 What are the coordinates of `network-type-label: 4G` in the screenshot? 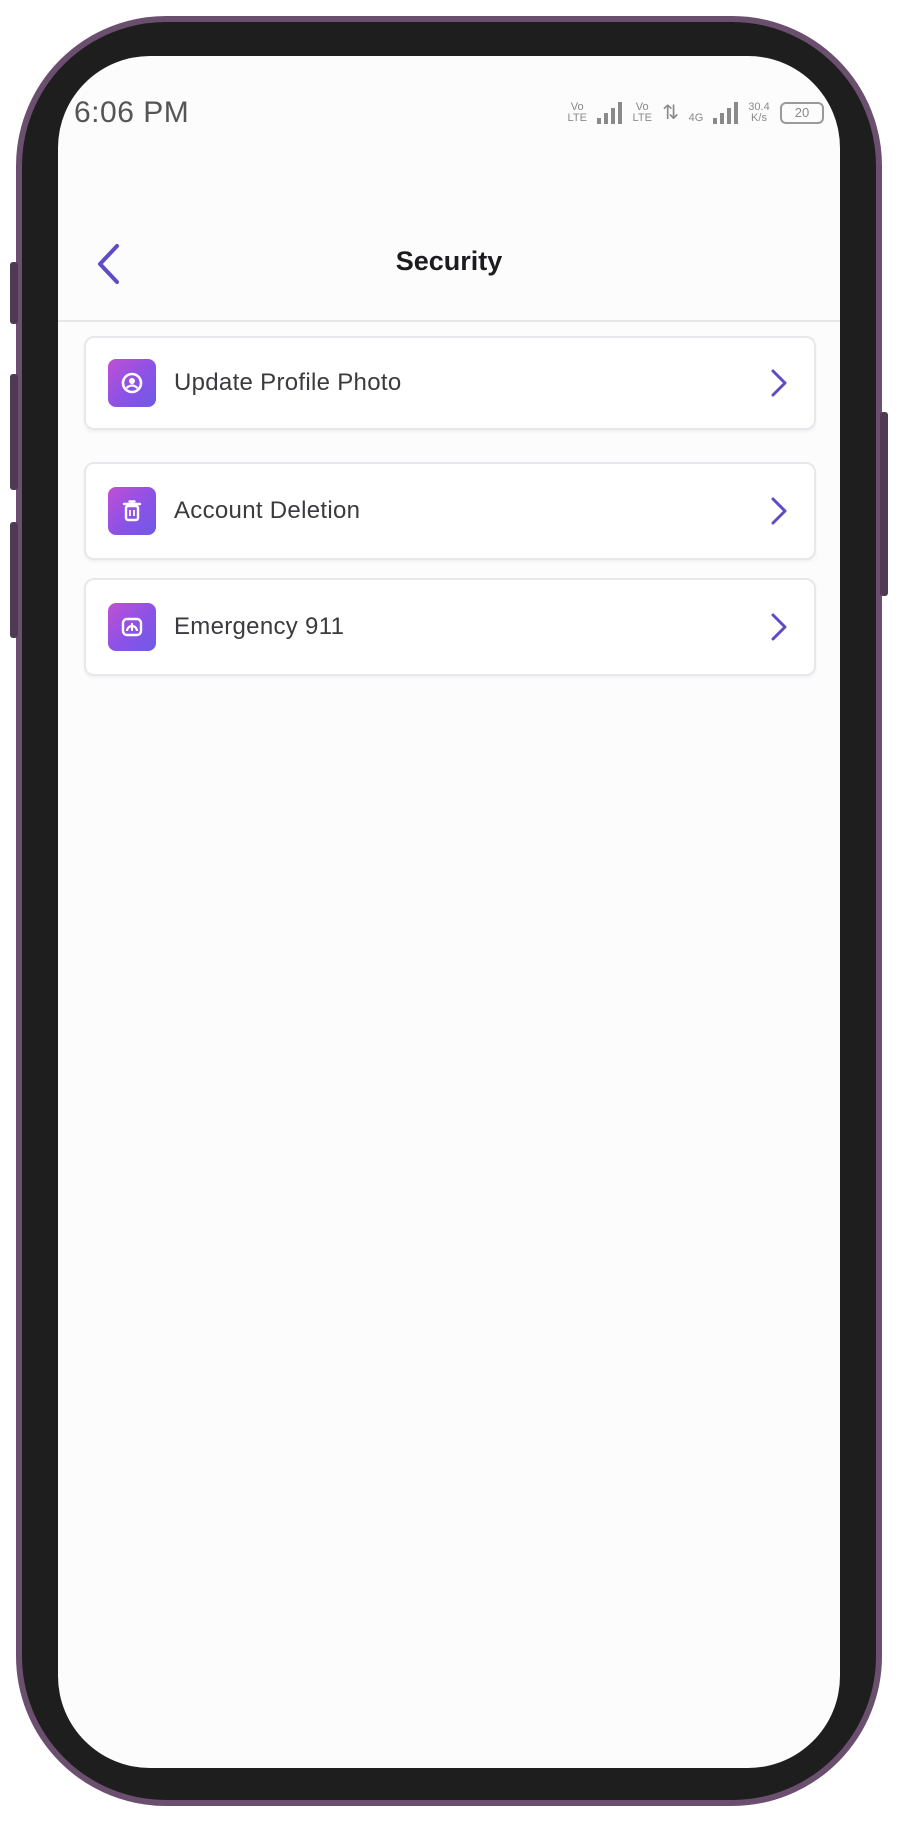 It's located at (696, 118).